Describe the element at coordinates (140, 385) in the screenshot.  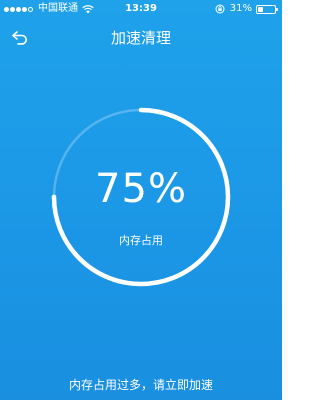
I see `acceleration-tip: 内存占用过多，请立即加速` at that location.